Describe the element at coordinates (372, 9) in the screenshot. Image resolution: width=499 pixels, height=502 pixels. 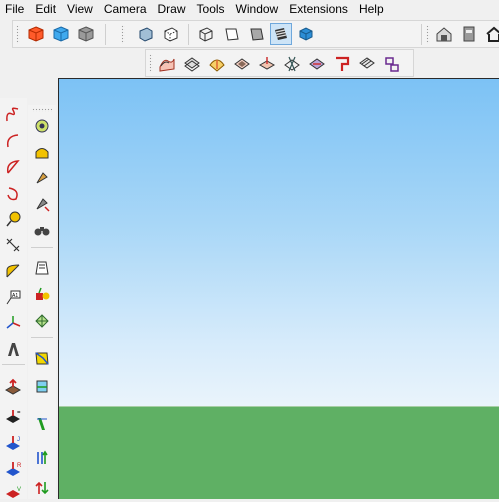
I see `menu-help: Help` at that location.